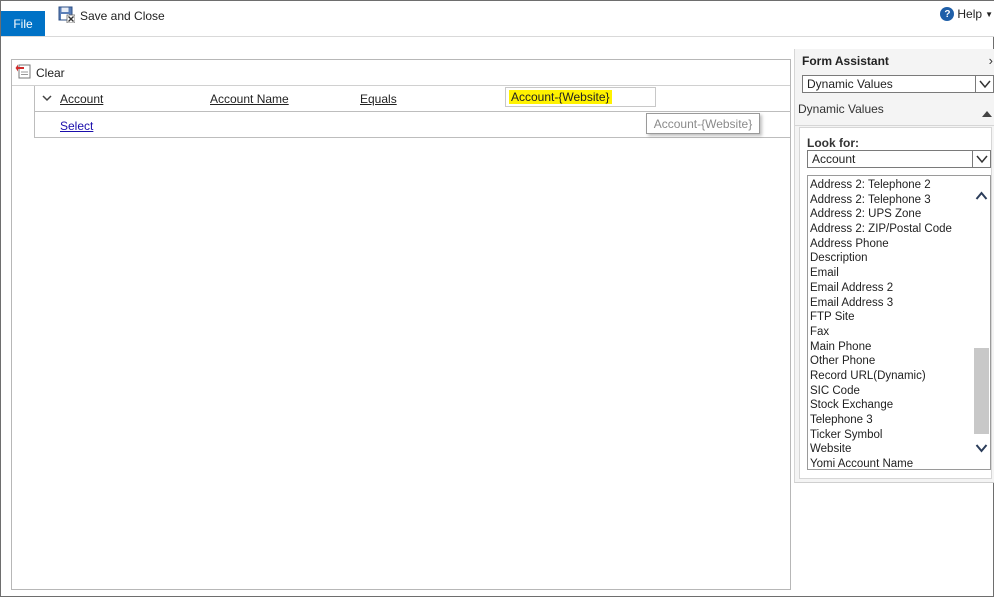  What do you see at coordinates (378, 99) in the screenshot?
I see `condition-operator-link: Equals` at bounding box center [378, 99].